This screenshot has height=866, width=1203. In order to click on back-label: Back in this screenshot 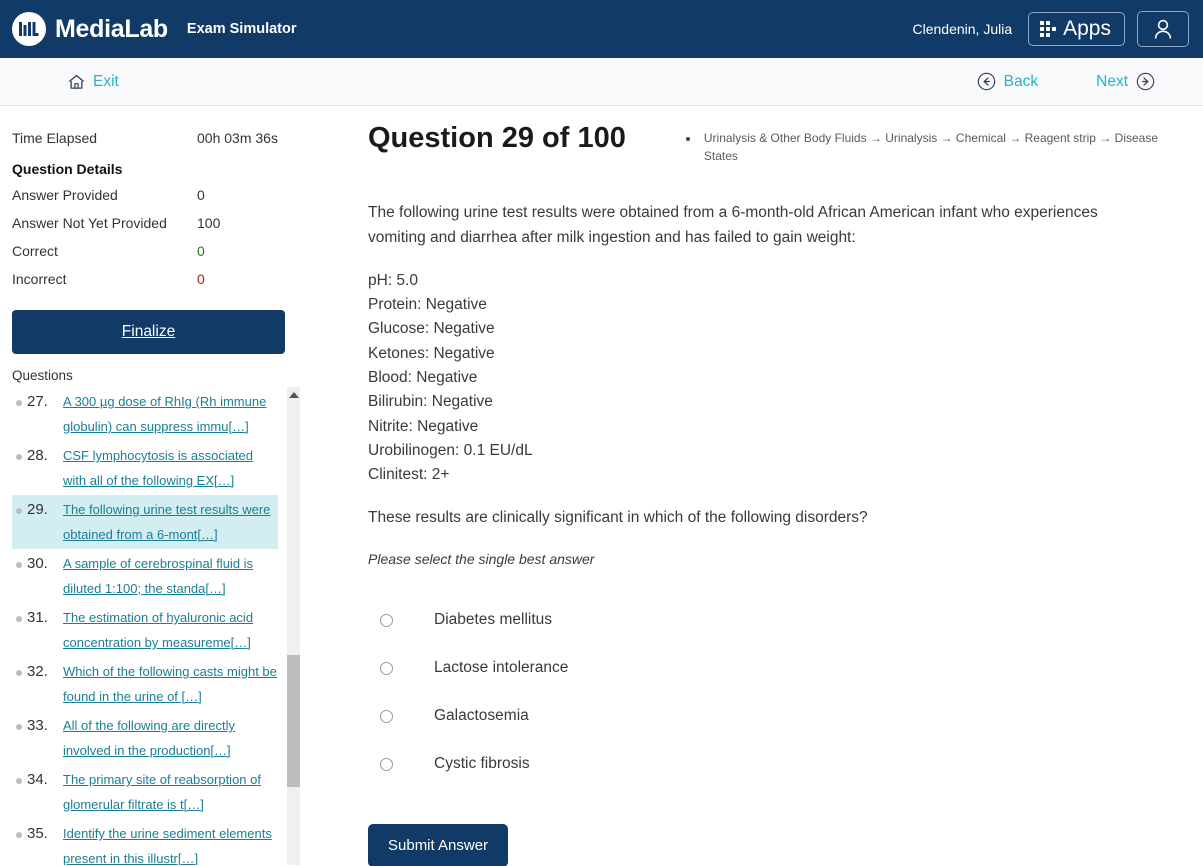, I will do `click(1021, 81)`.